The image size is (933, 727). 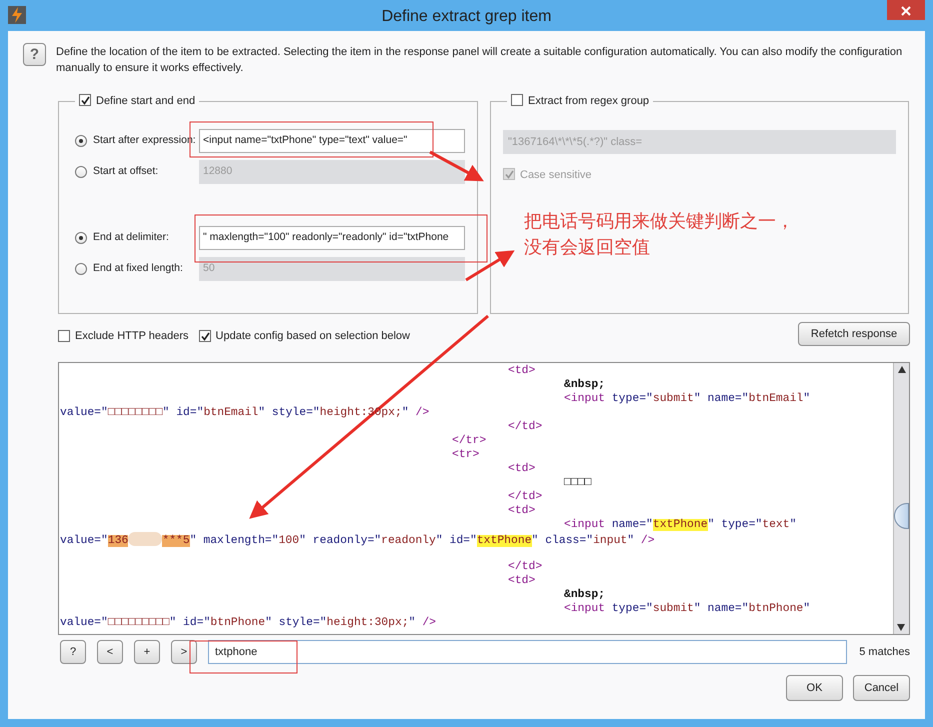 I want to click on code-line: <input name="txtPhone" type="text", so click(x=680, y=525).